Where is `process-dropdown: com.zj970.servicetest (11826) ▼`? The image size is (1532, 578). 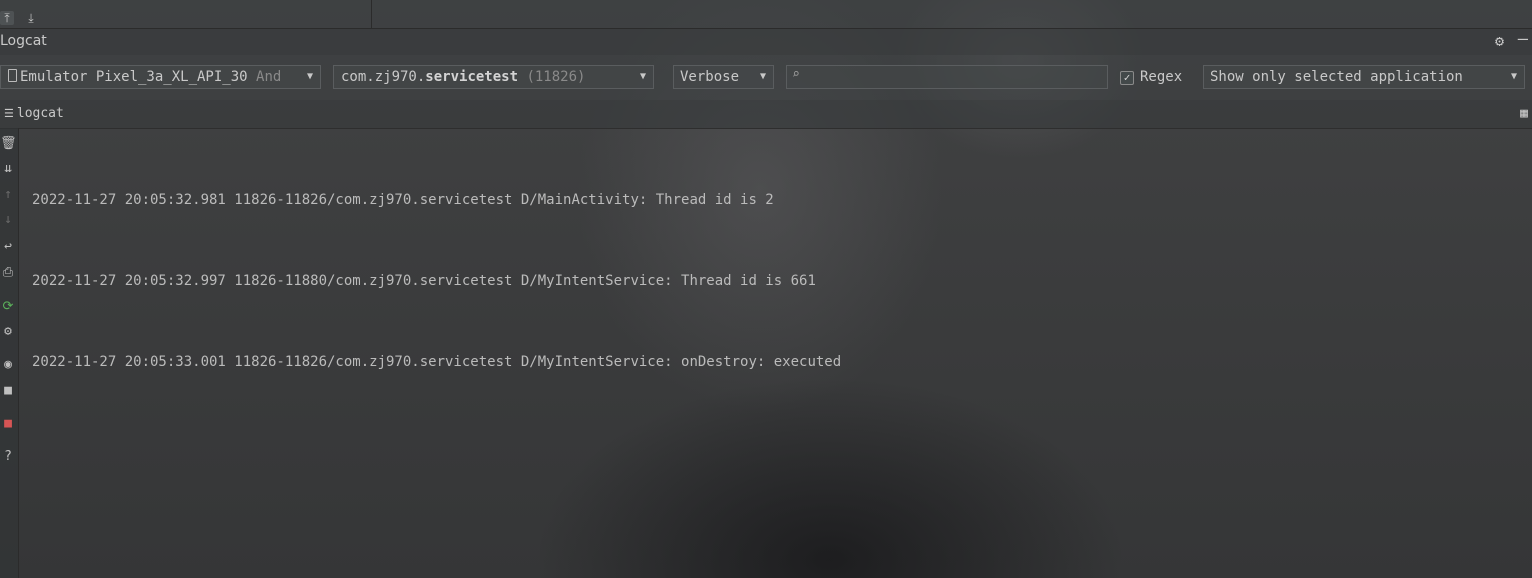 process-dropdown: com.zj970.servicetest (11826) ▼ is located at coordinates (493, 77).